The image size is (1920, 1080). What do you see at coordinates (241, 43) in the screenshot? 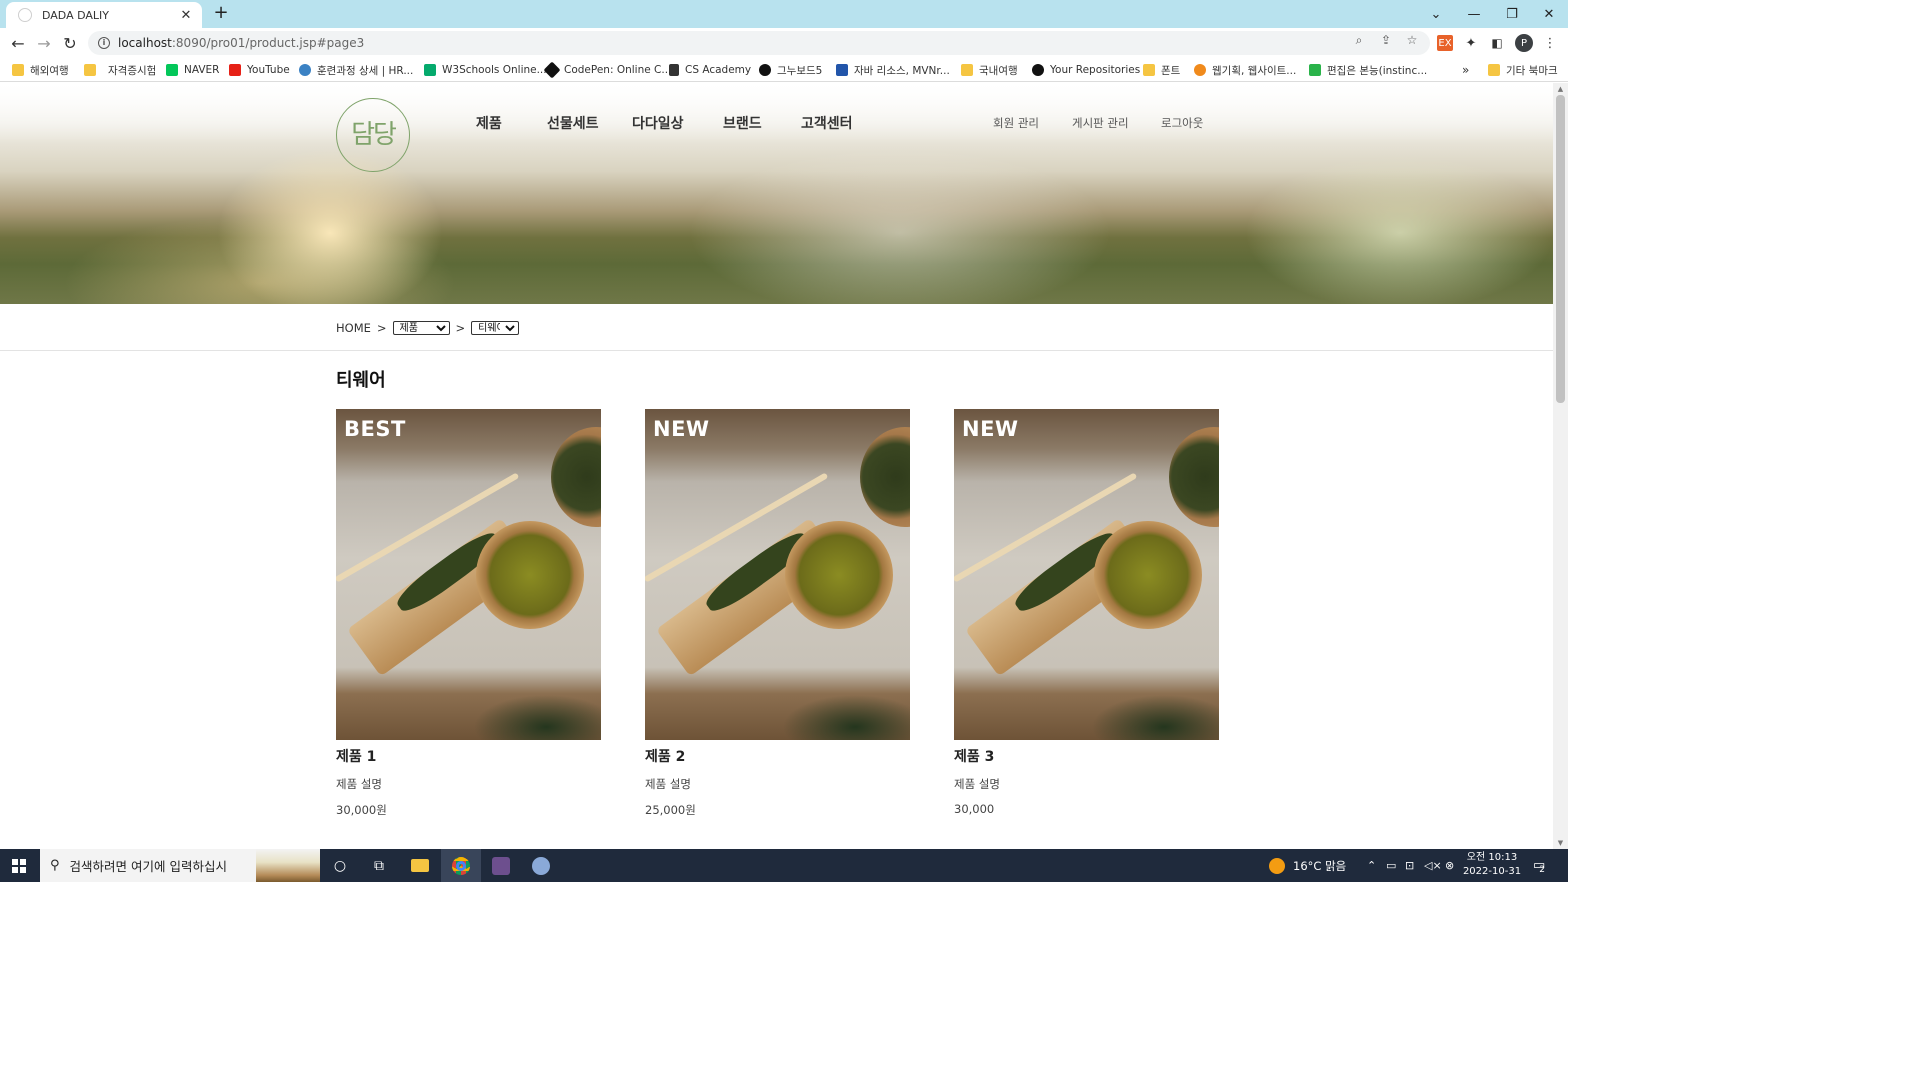
I see `url-text: localhost:8090/pro01/product.jsp#page3` at bounding box center [241, 43].